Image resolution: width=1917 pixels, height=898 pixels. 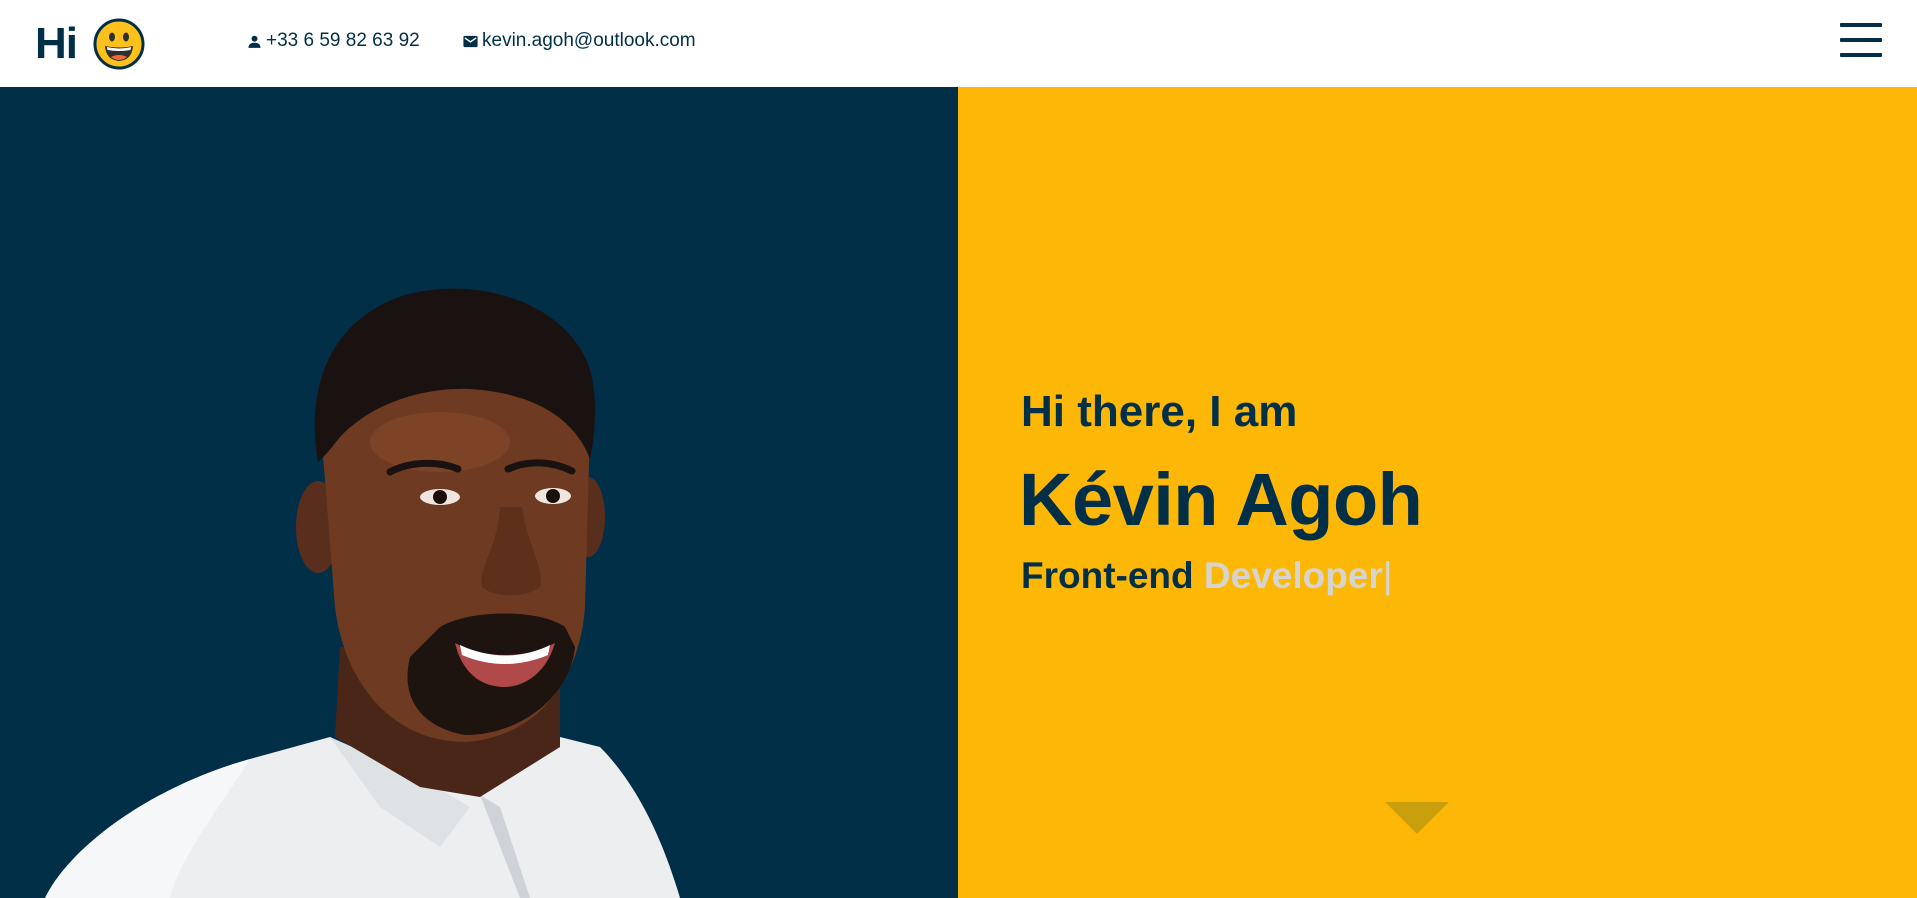 I want to click on logo-text: Hi, so click(x=56, y=43).